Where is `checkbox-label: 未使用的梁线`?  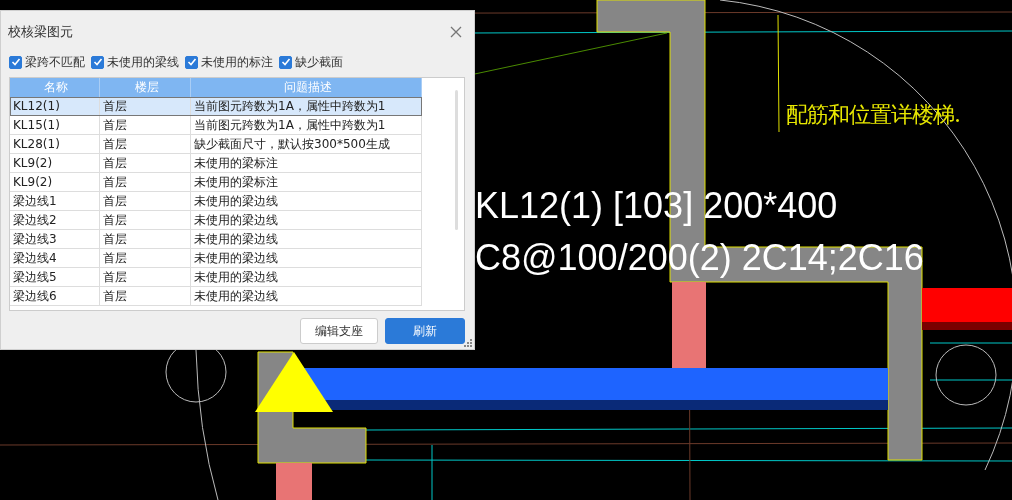 checkbox-label: 未使用的梁线 is located at coordinates (143, 62).